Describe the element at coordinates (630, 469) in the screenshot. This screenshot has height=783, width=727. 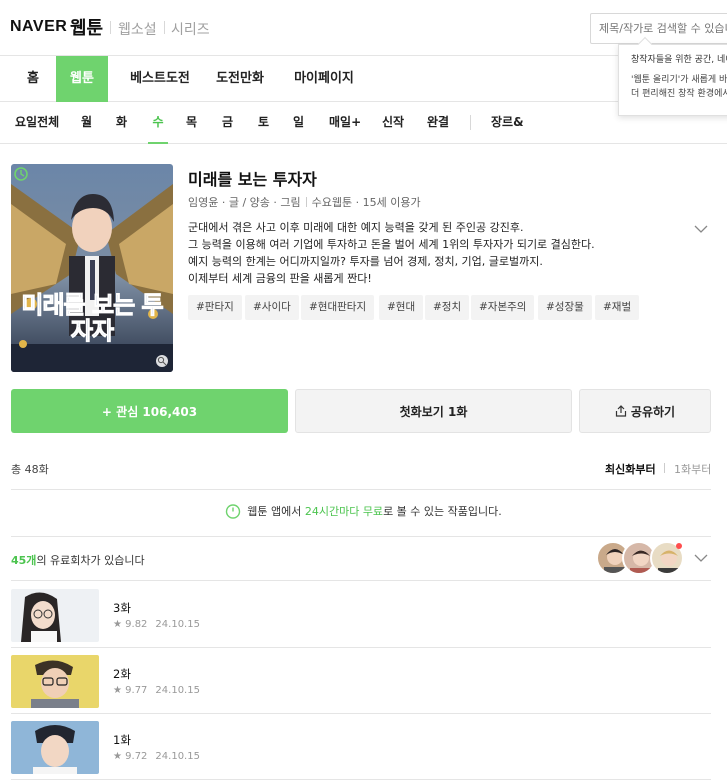
I see `sort-newest: 최신화부터` at that location.